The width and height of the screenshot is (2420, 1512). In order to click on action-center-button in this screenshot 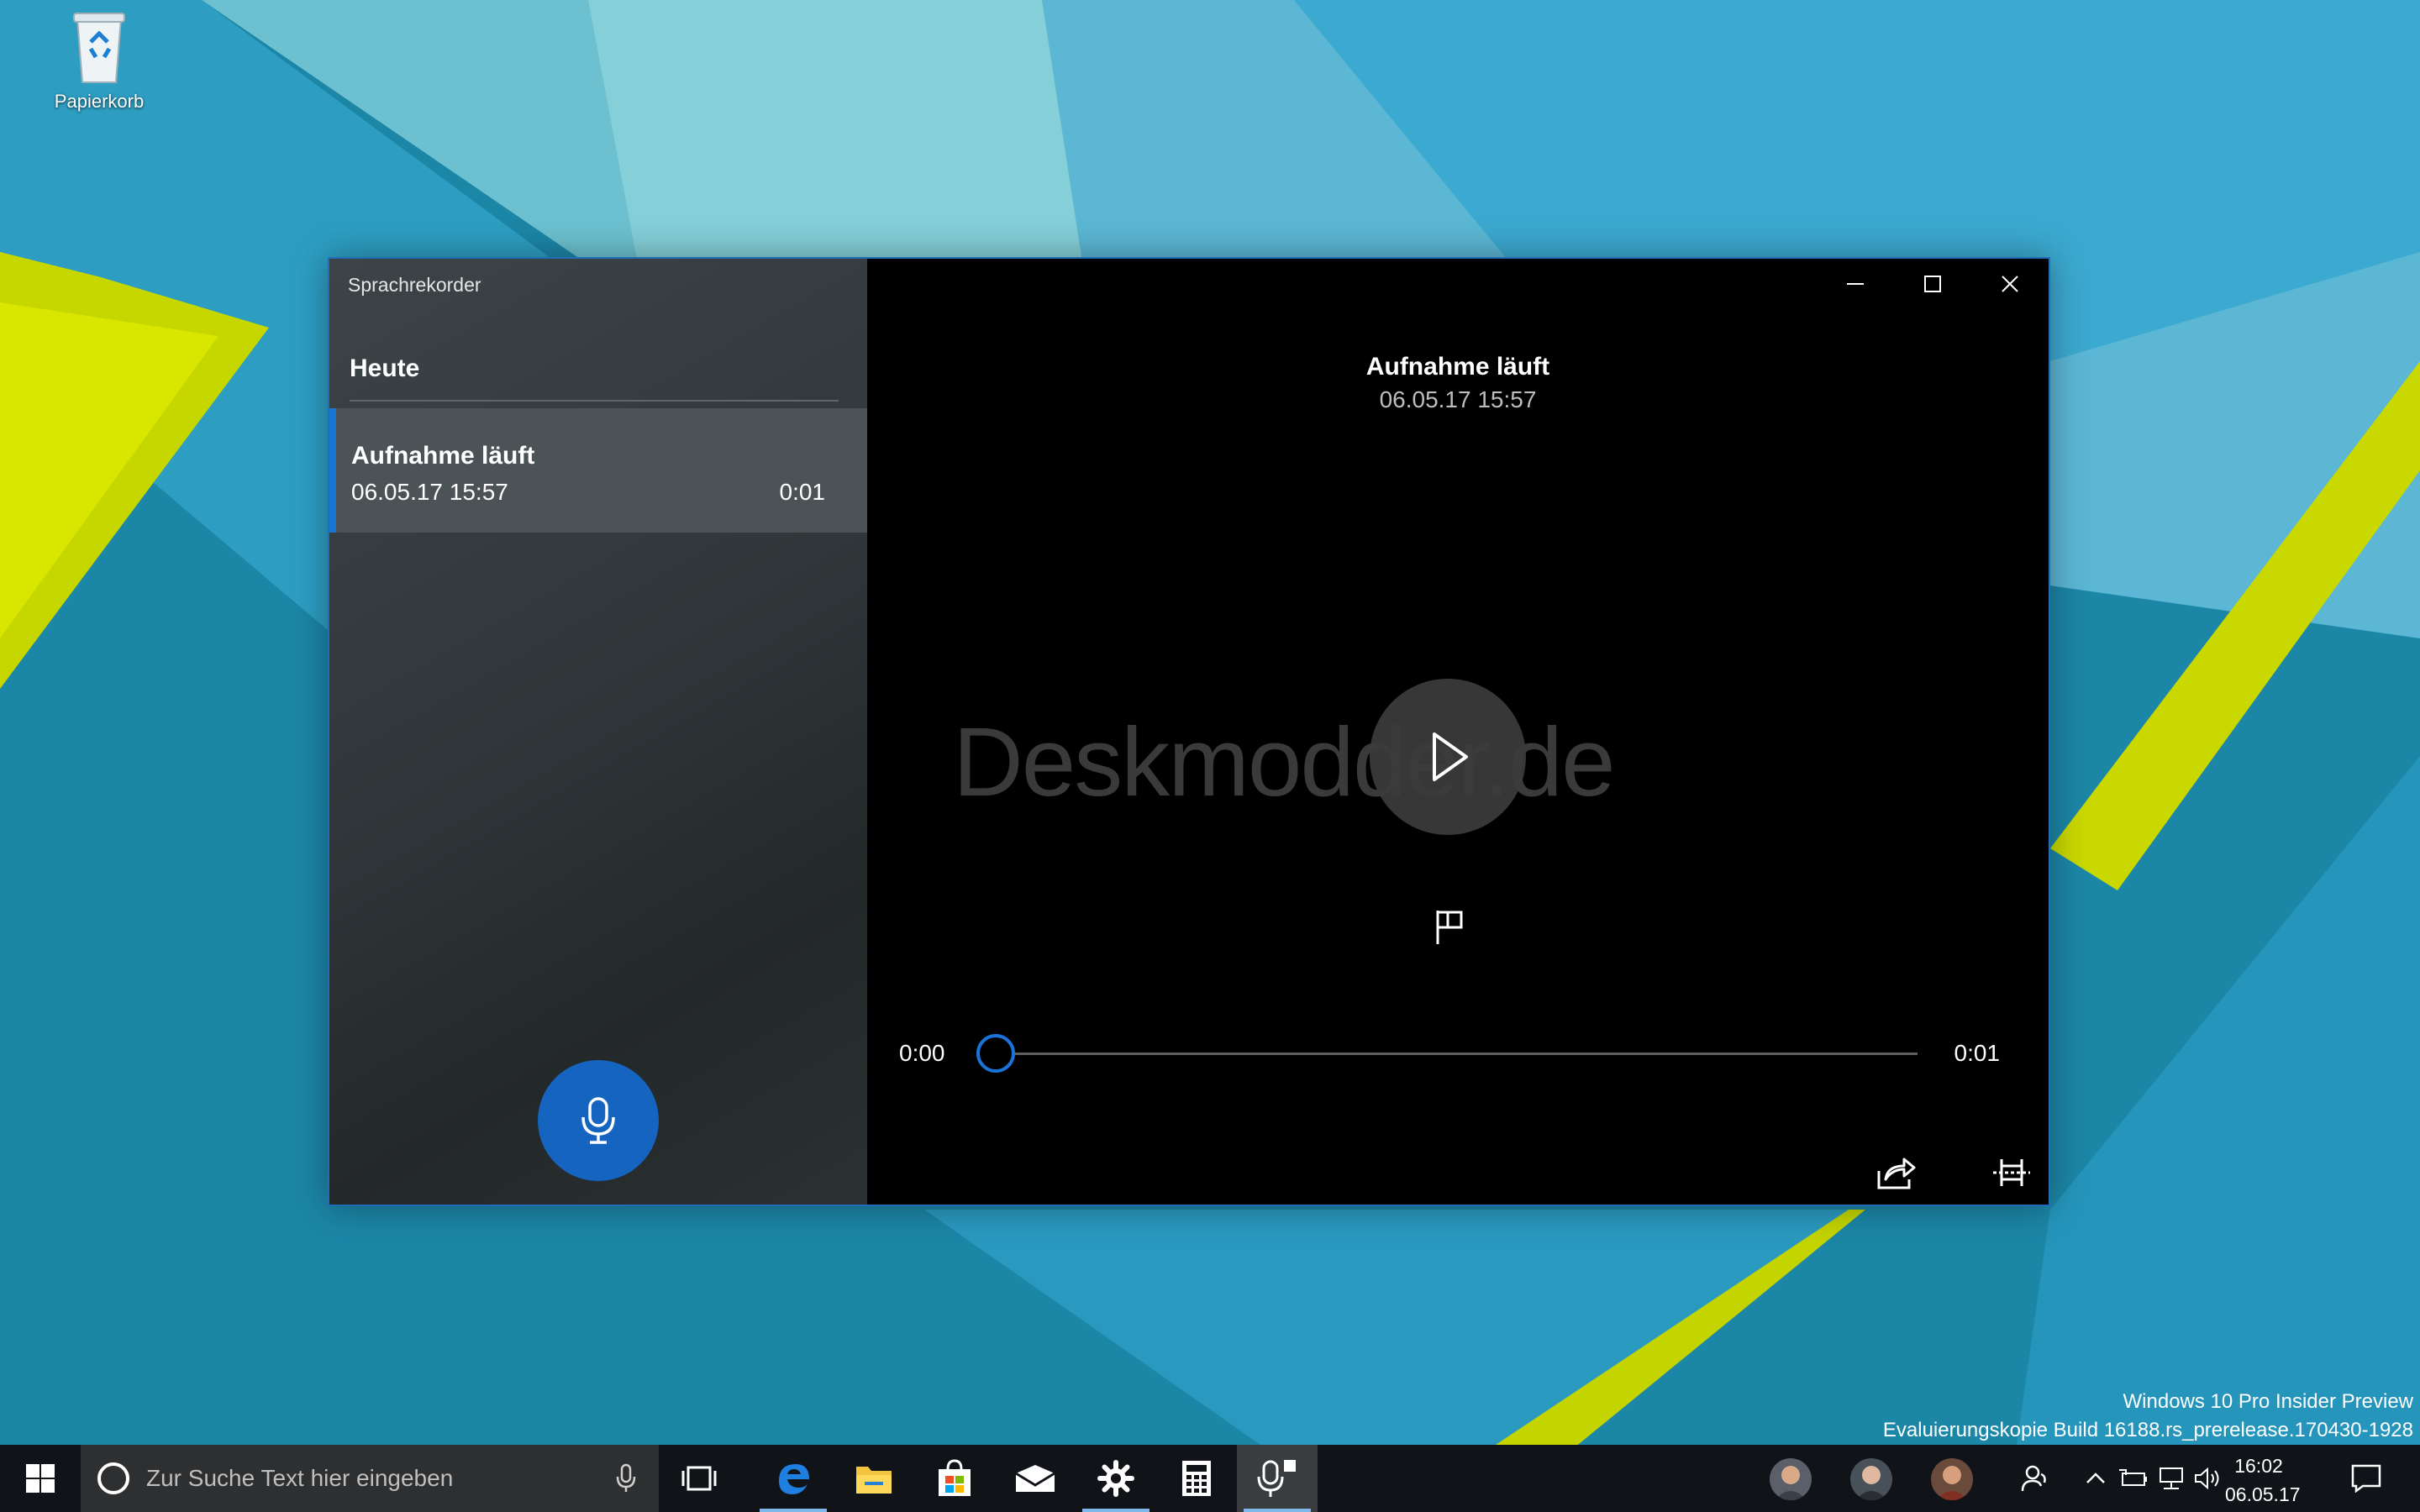, I will do `click(2366, 1478)`.